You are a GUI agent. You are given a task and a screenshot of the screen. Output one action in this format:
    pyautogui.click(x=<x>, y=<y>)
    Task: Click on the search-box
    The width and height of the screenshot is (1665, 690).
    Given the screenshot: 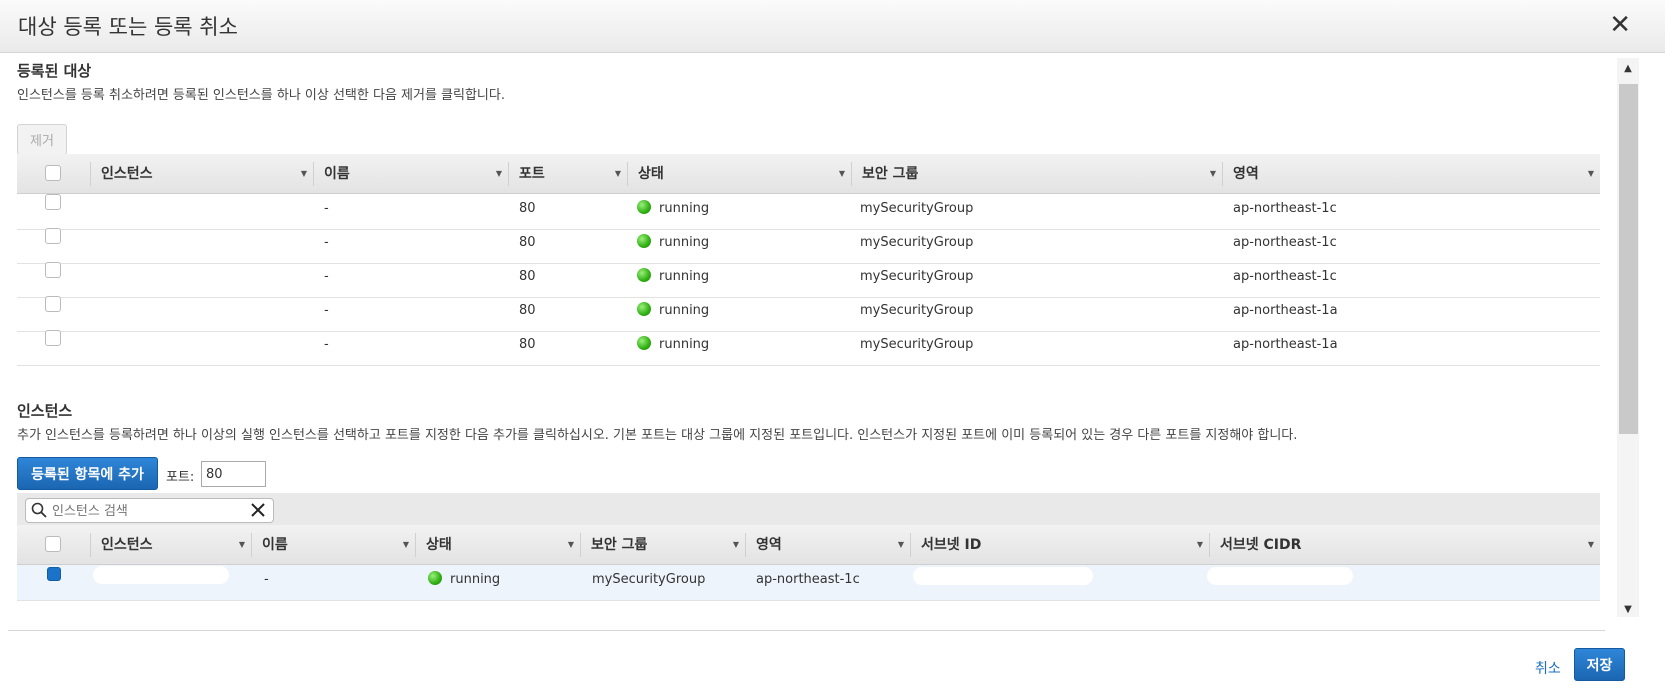 What is the action you would take?
    pyautogui.click(x=149, y=510)
    